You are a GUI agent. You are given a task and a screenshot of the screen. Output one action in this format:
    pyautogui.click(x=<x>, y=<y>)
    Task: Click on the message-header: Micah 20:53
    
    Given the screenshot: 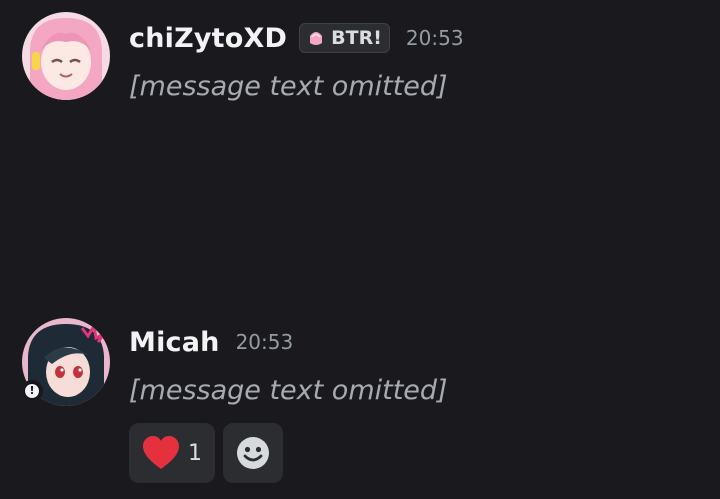 What is the action you would take?
    pyautogui.click(x=211, y=342)
    